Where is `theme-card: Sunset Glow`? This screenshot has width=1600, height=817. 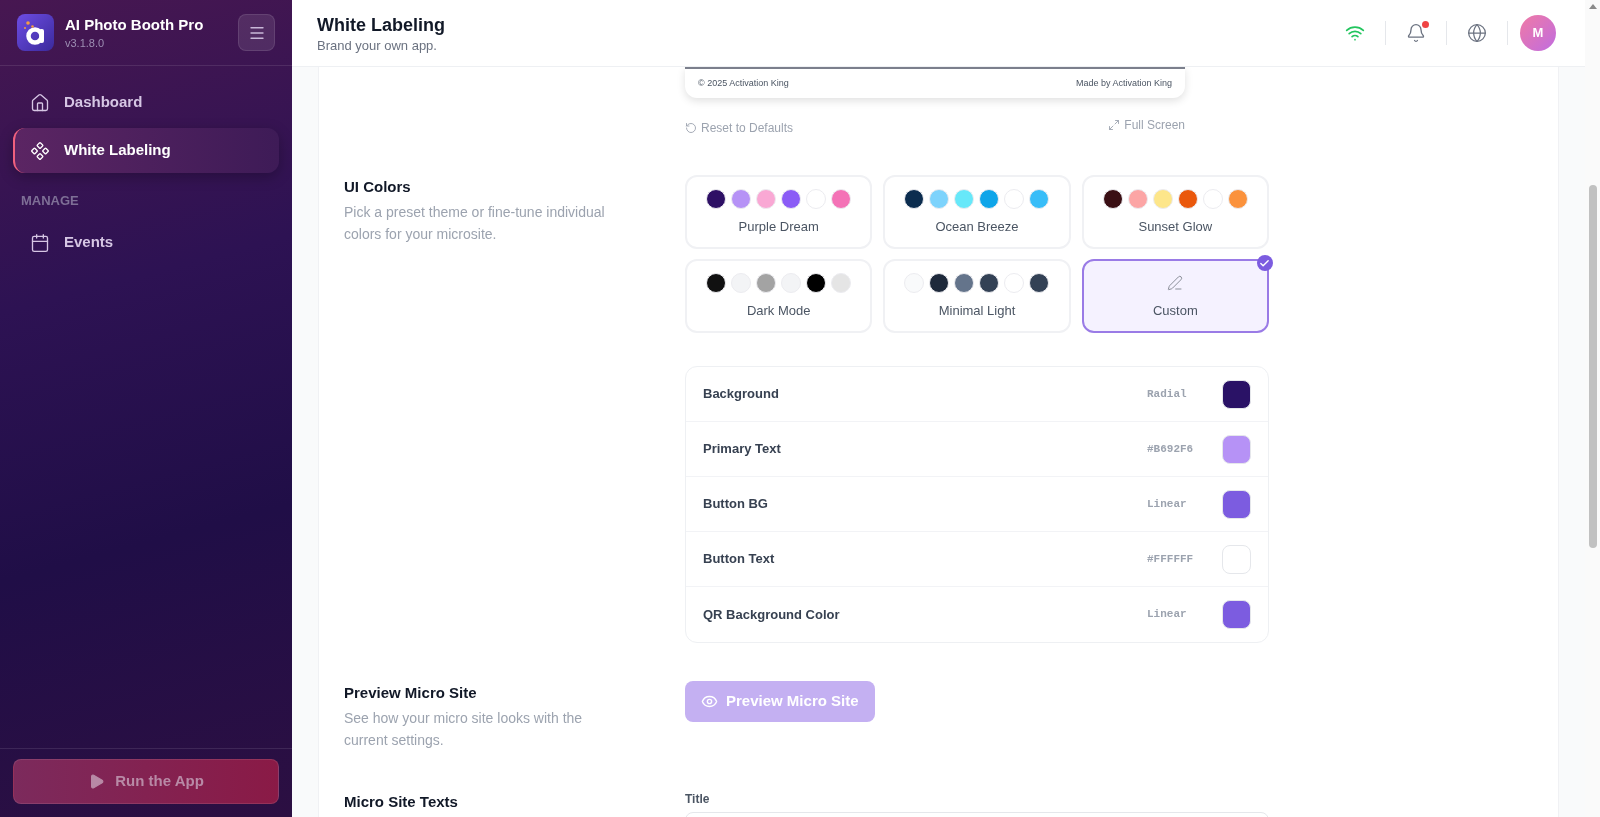 theme-card: Sunset Glow is located at coordinates (1175, 212).